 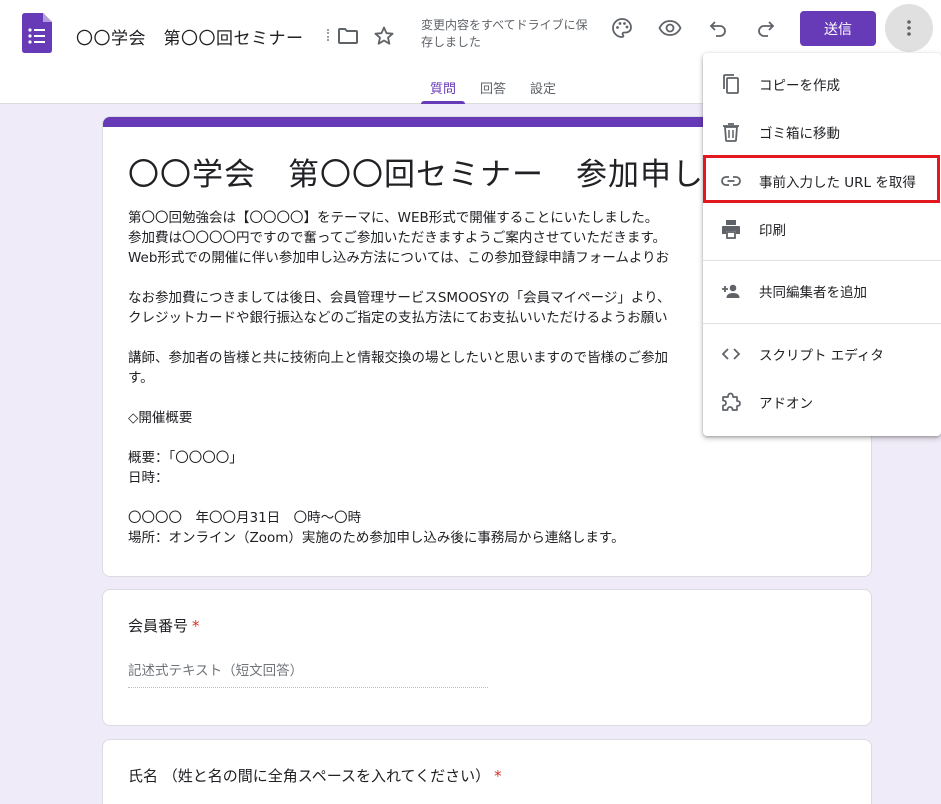 What do you see at coordinates (799, 86) in the screenshot?
I see `menu-item-label: コピーを作成` at bounding box center [799, 86].